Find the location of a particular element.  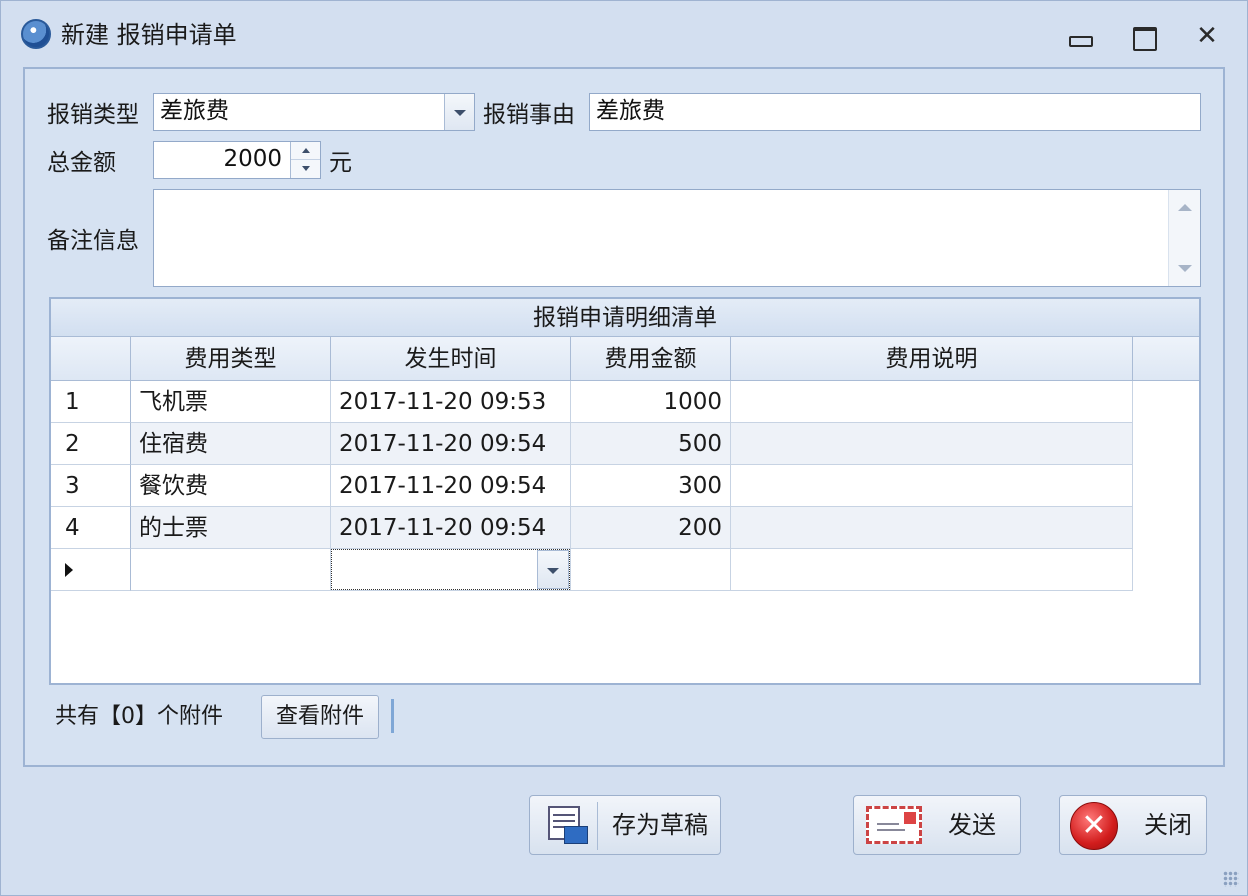

title-bar: 新建 报销申请单 ✕ is located at coordinates (624, 34).